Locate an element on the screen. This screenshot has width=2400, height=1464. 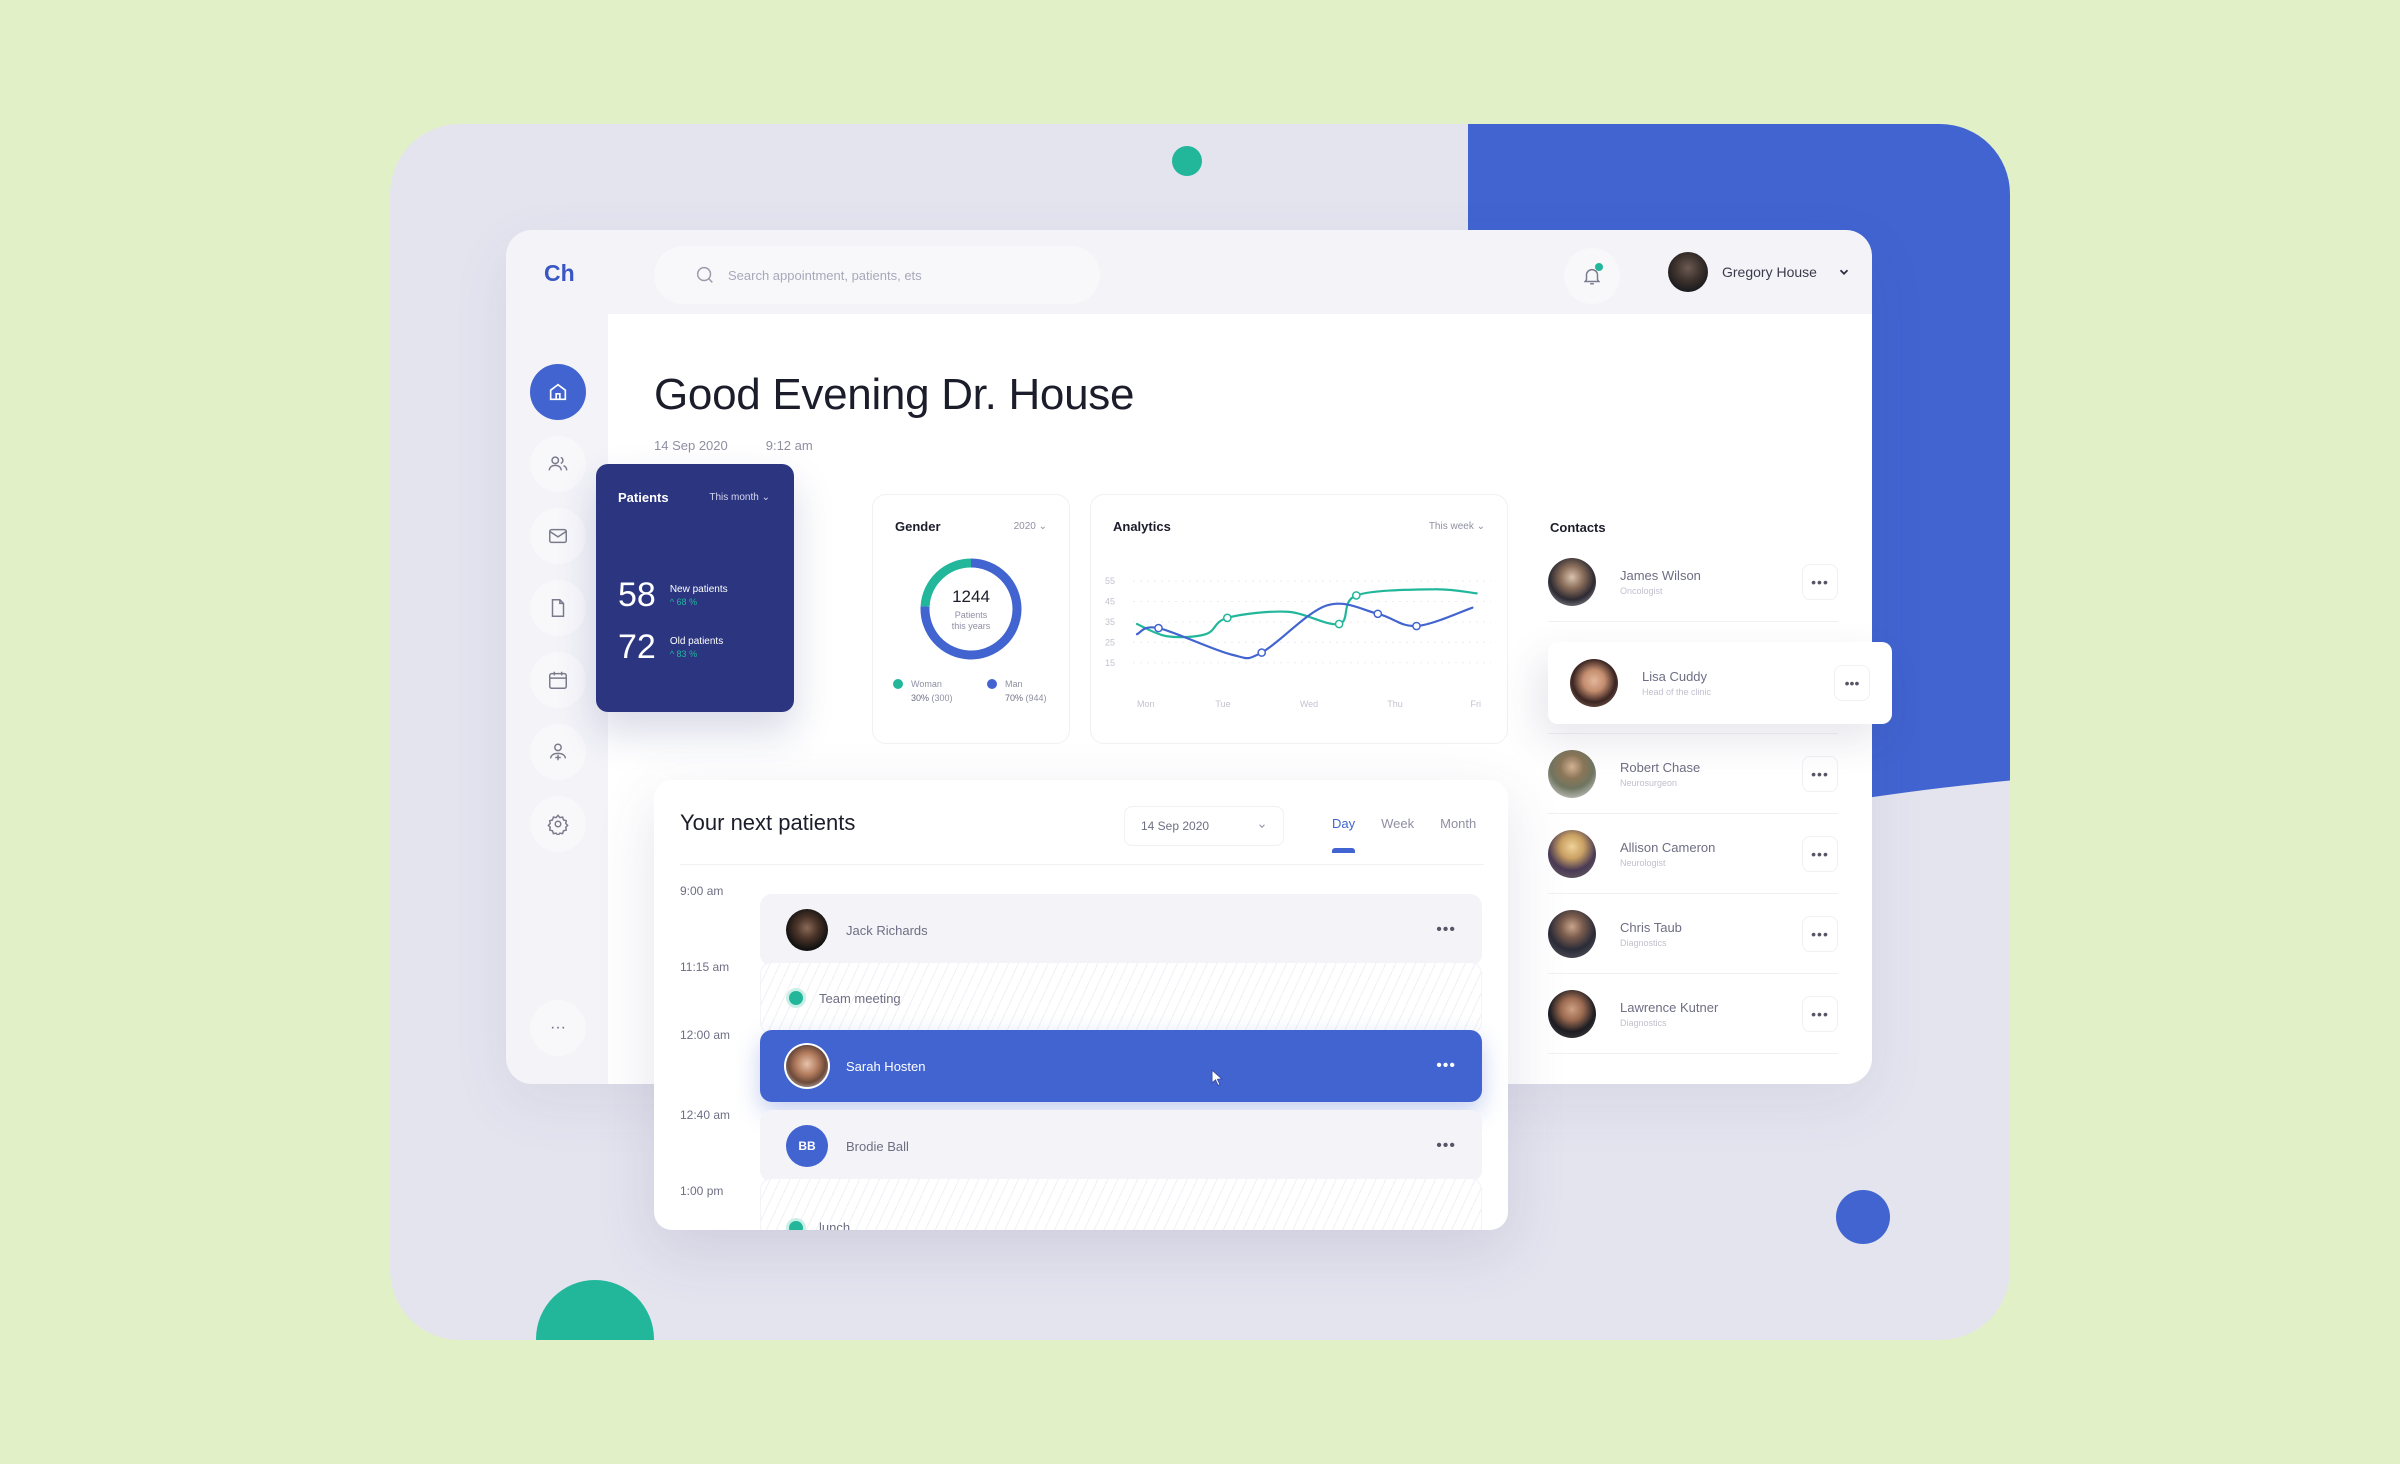
analytics-period-select: This week ⌄ is located at coordinates (1457, 526).